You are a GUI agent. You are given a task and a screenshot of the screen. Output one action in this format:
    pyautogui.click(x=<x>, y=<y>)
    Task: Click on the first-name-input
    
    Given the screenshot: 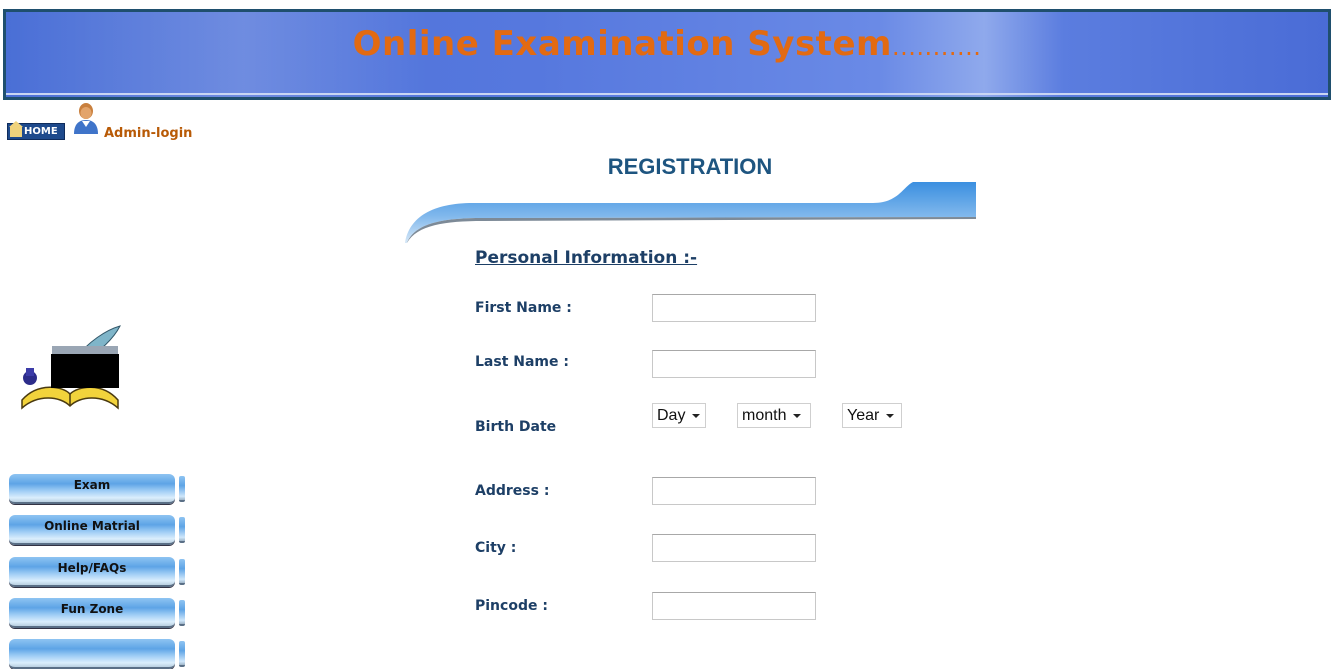 What is the action you would take?
    pyautogui.click(x=734, y=308)
    